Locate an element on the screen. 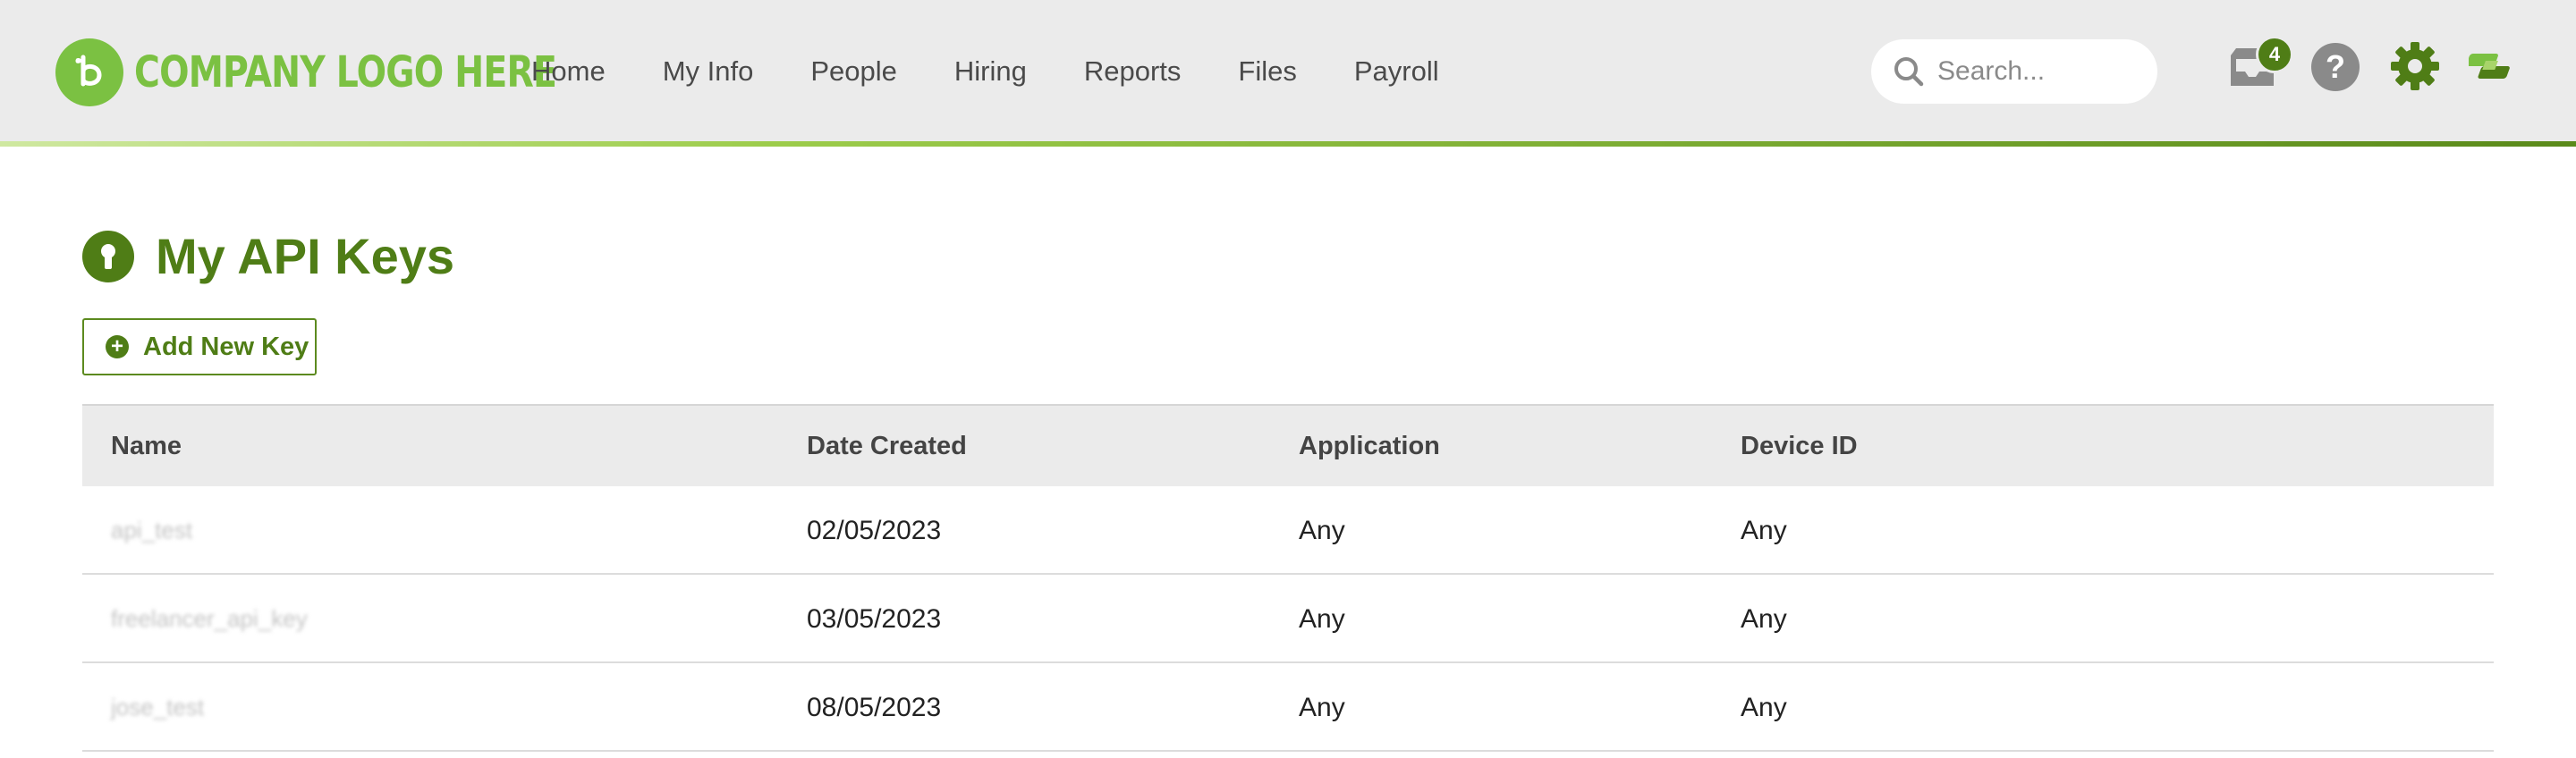  key-name: api_test is located at coordinates (152, 530).